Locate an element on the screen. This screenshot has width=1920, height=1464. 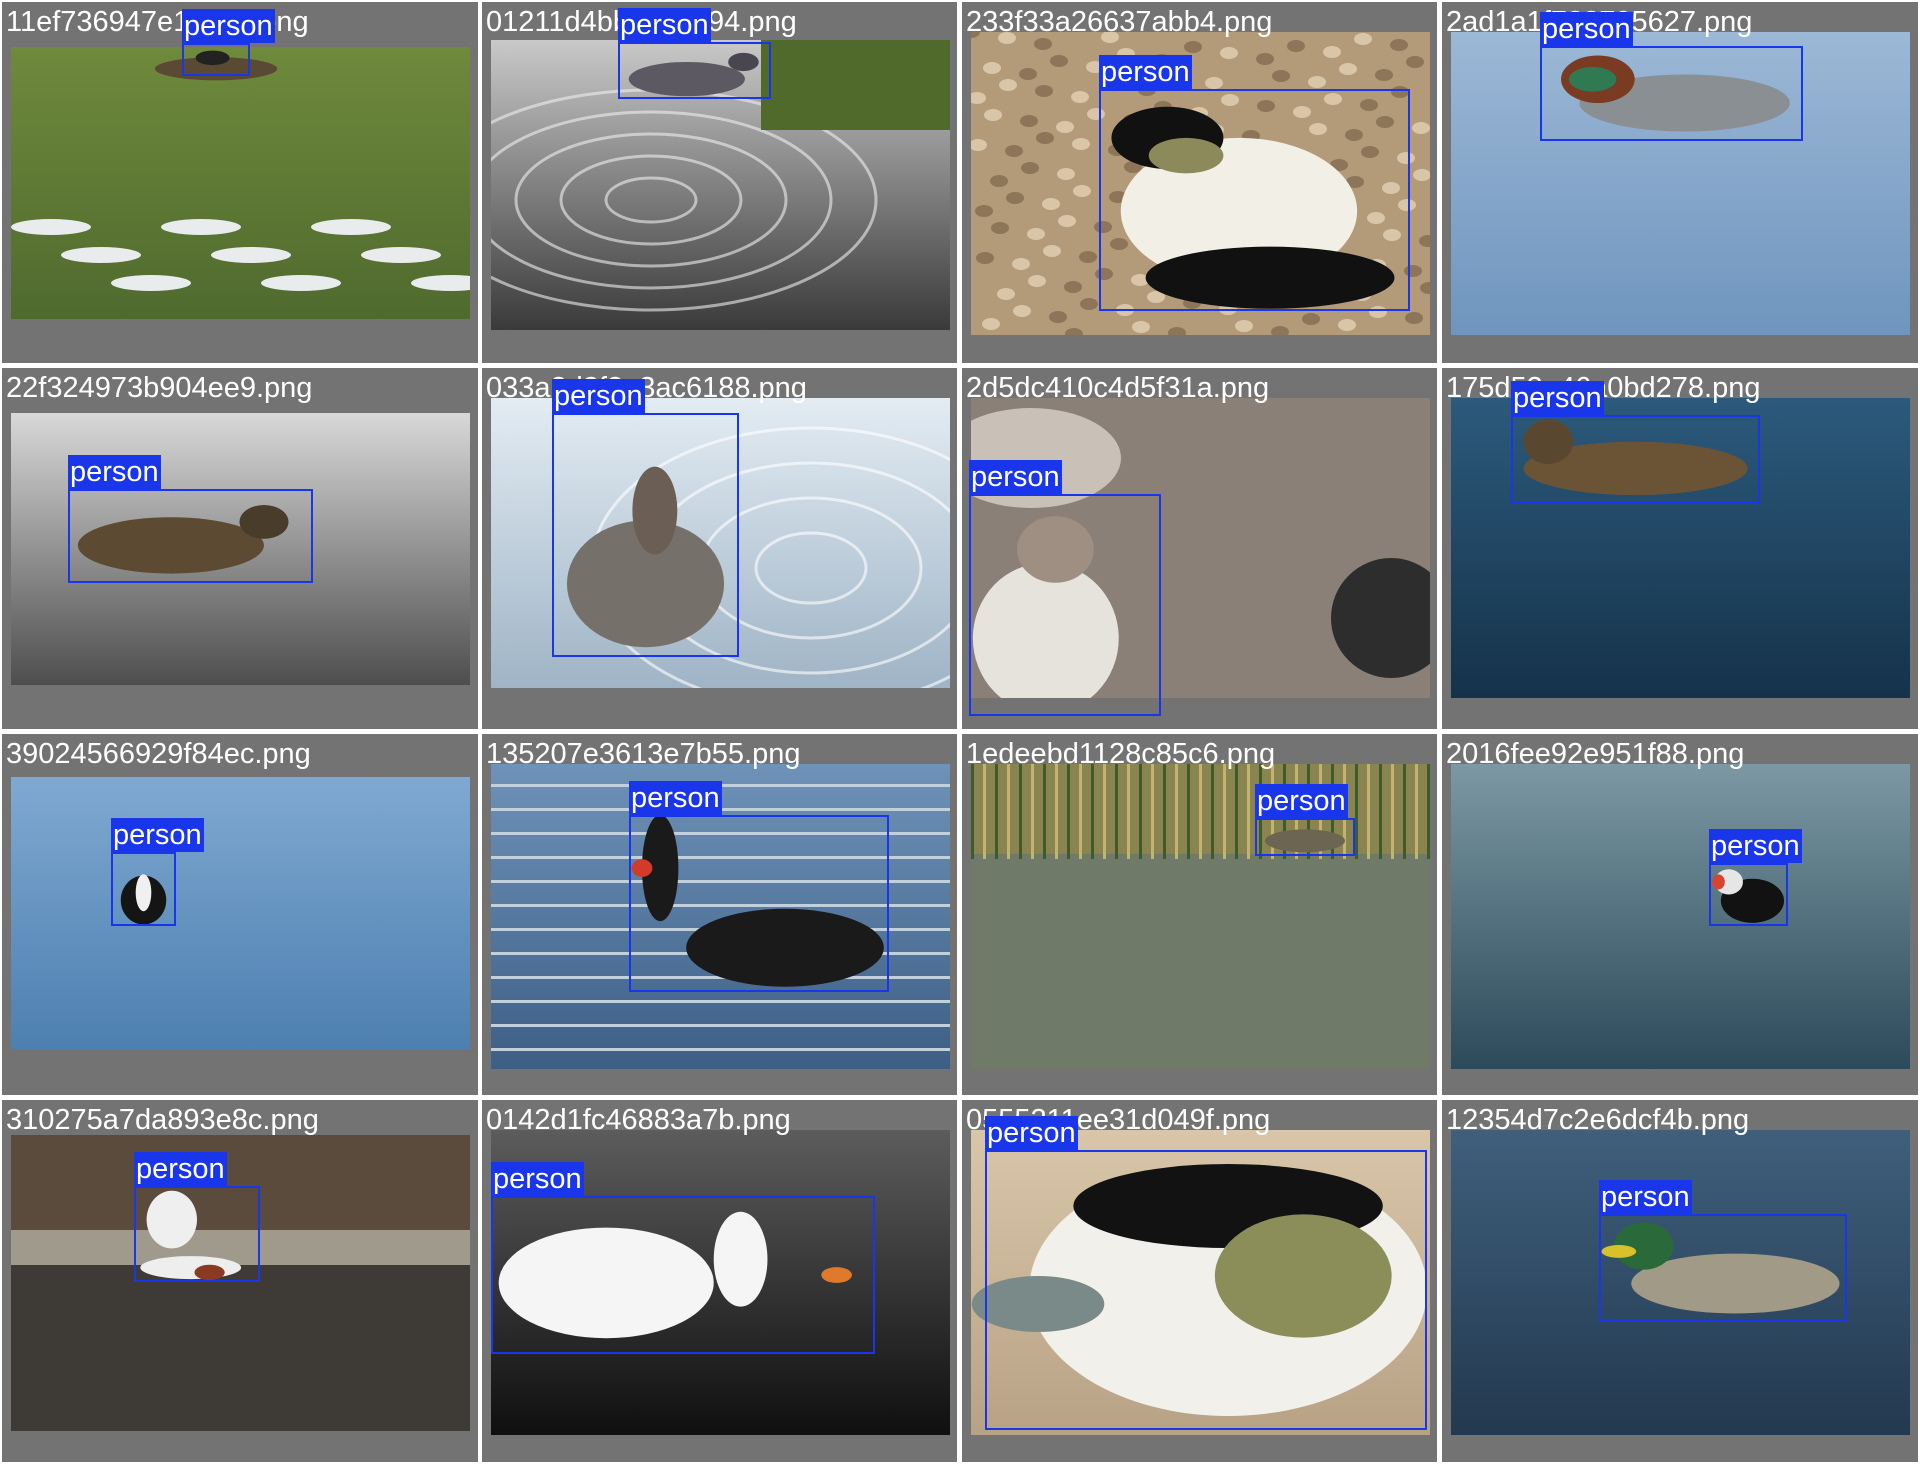
image-tile: 11ef736947e18c52.png person is located at coordinates (240, 182).